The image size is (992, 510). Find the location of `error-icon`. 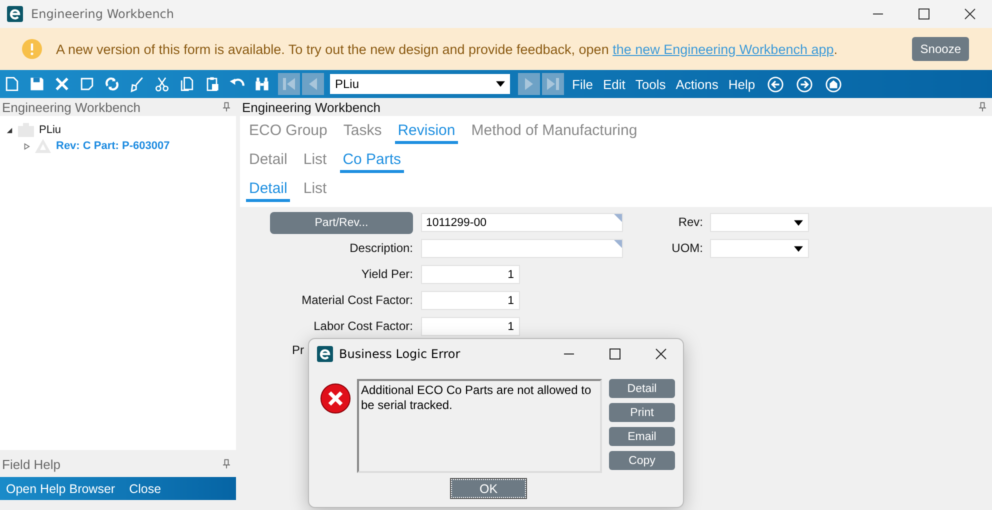

error-icon is located at coordinates (335, 398).